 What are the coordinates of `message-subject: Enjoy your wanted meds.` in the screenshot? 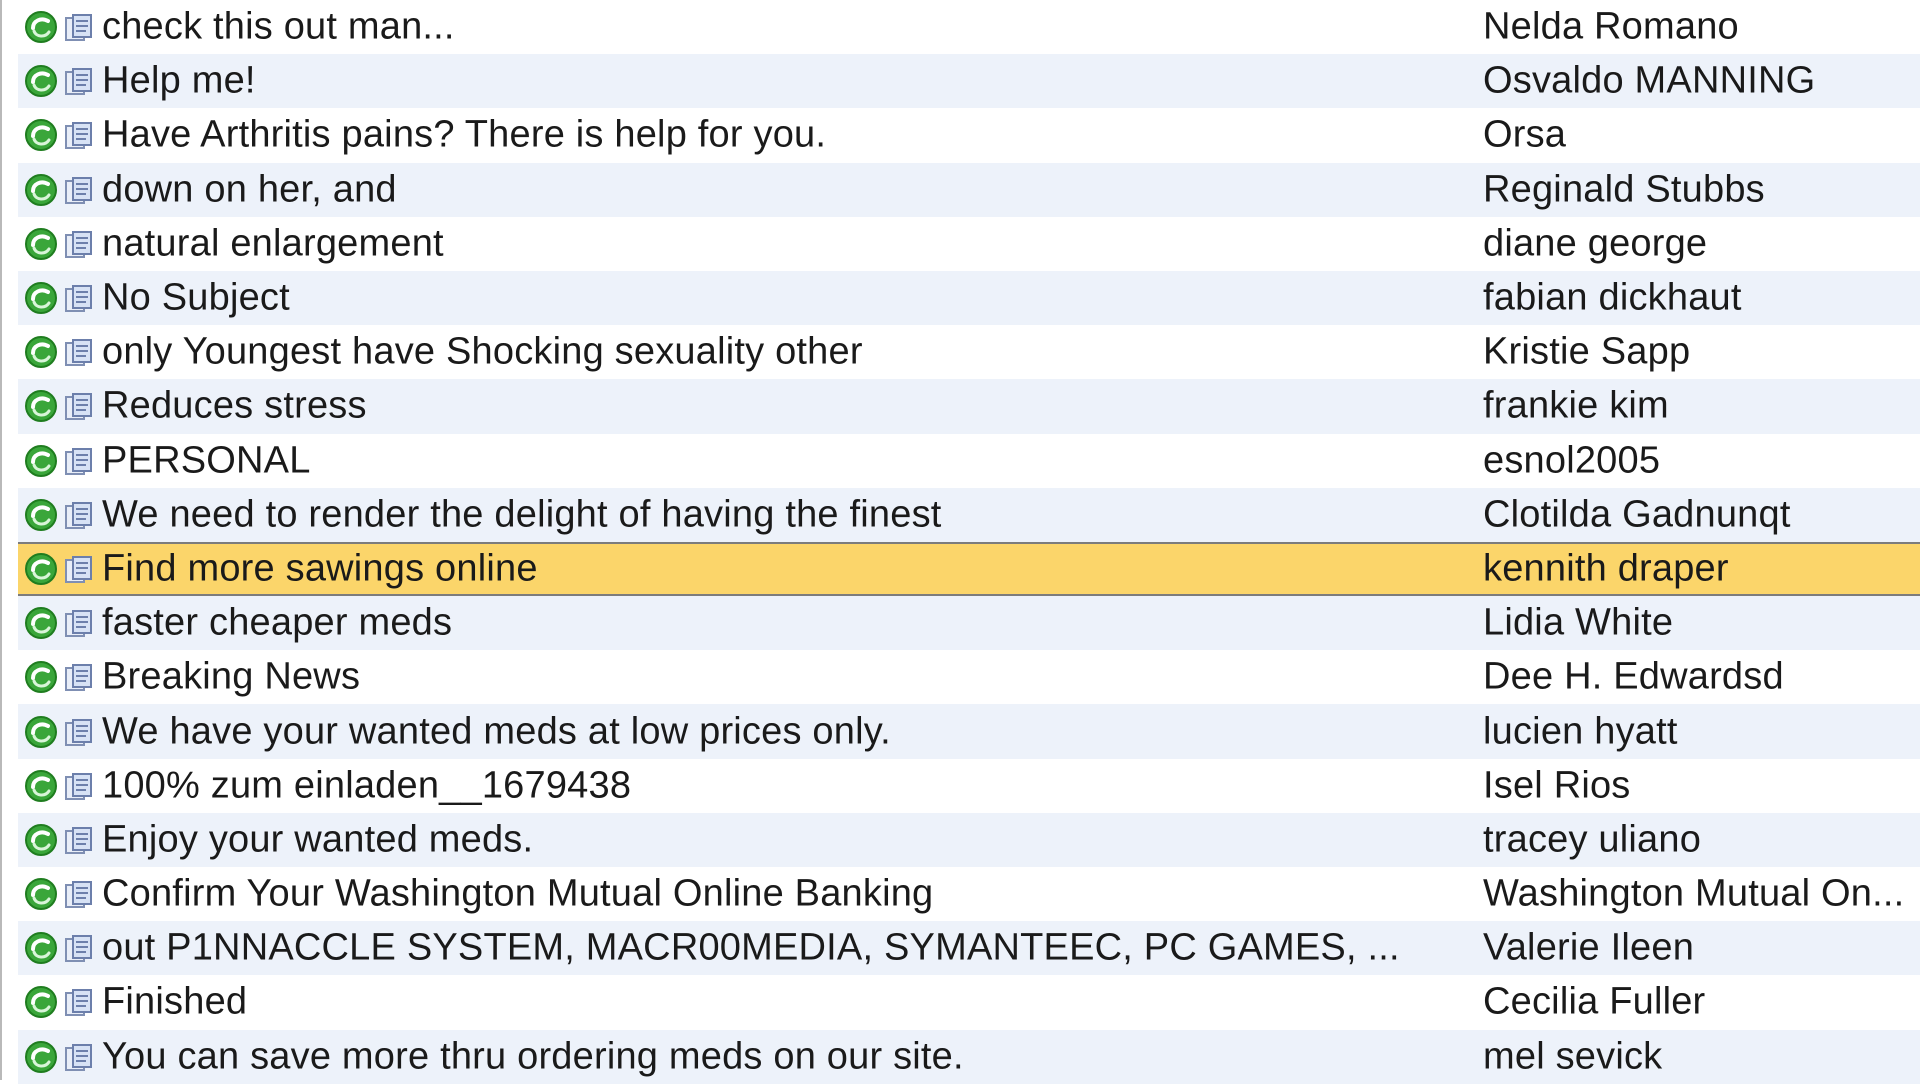 It's located at (318, 839).